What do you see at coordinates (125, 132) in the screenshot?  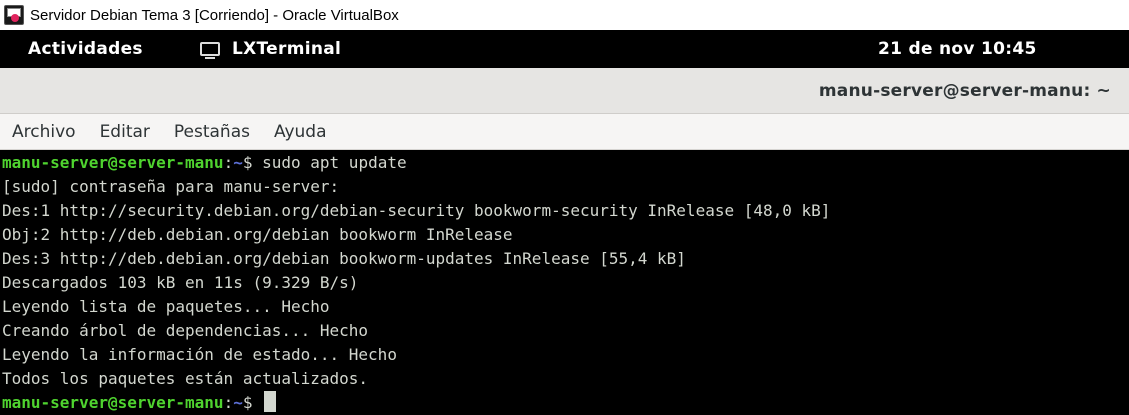 I see `menu-editar: Editar` at bounding box center [125, 132].